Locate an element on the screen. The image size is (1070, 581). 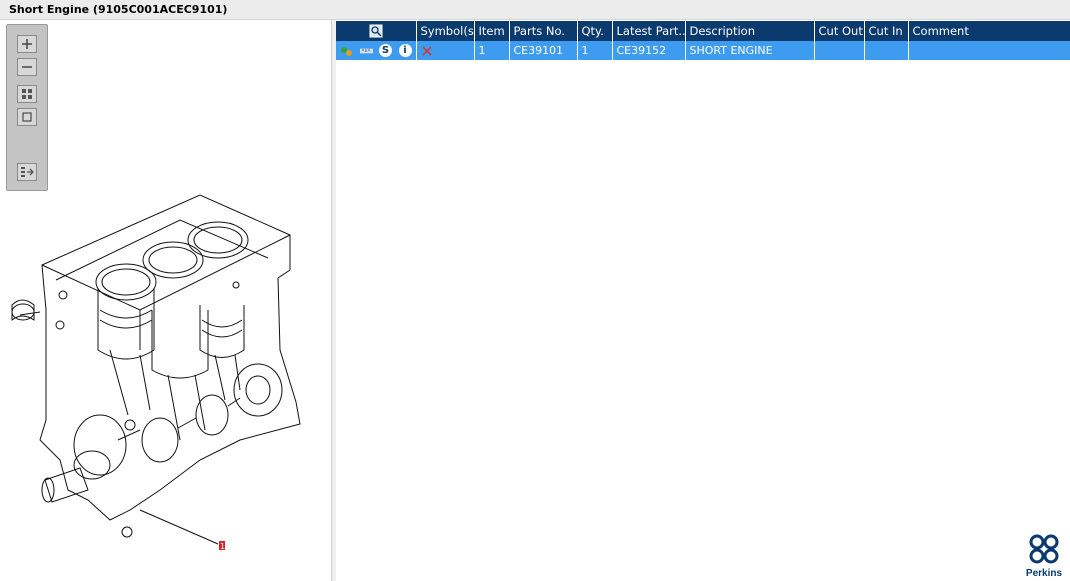
search-icon is located at coordinates (376, 31).